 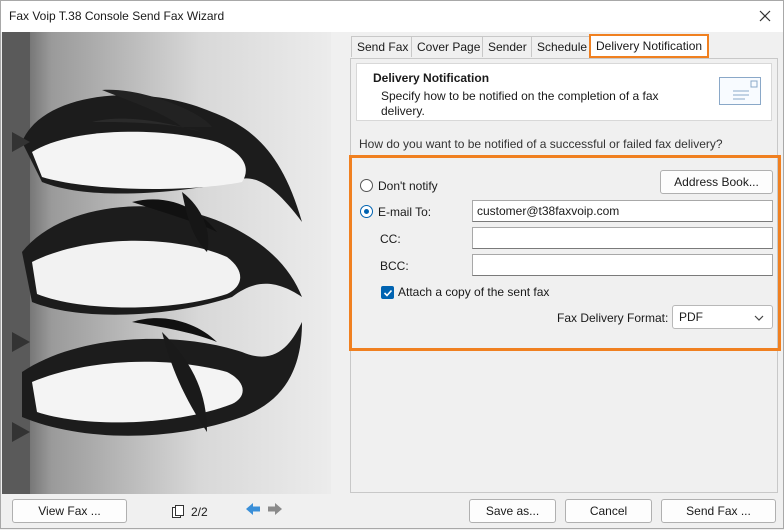 I want to click on chevron-down-icon, so click(x=759, y=318).